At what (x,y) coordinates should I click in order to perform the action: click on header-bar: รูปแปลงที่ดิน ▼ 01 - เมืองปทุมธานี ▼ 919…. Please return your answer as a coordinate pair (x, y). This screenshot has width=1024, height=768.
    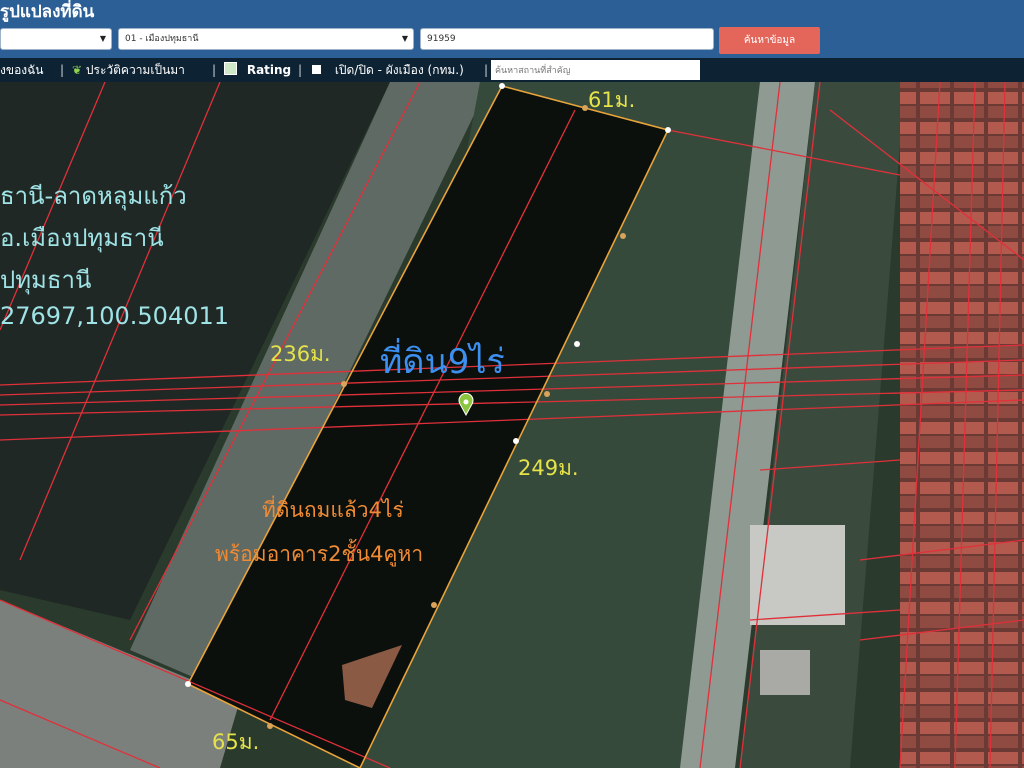
    Looking at the image, I should click on (512, 29).